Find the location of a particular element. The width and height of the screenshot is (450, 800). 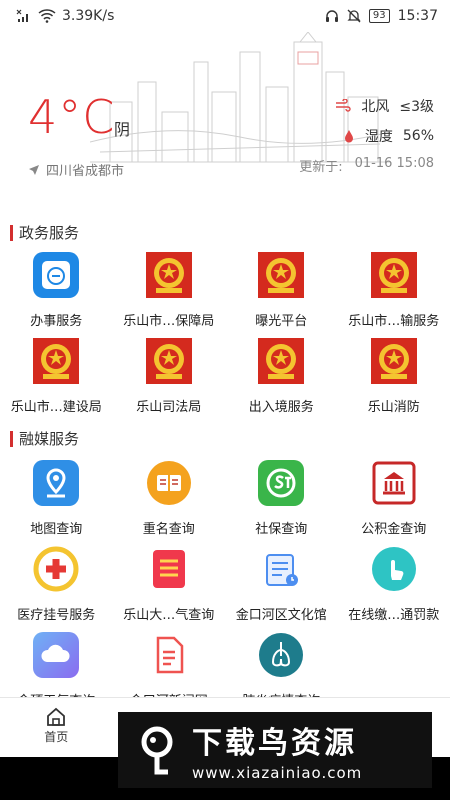

headset-icon is located at coordinates (331, 16).